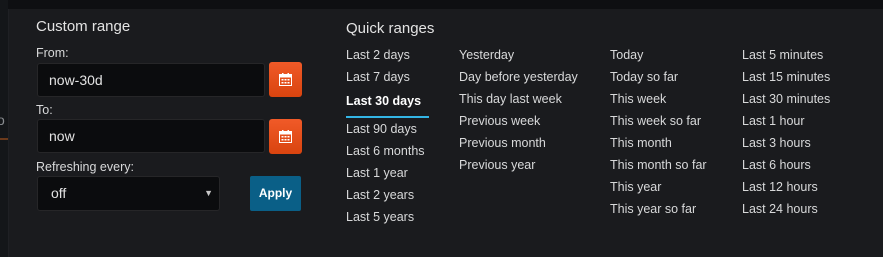 Image resolution: width=883 pixels, height=257 pixels. Describe the element at coordinates (151, 136) in the screenshot. I see `to-input: now` at that location.